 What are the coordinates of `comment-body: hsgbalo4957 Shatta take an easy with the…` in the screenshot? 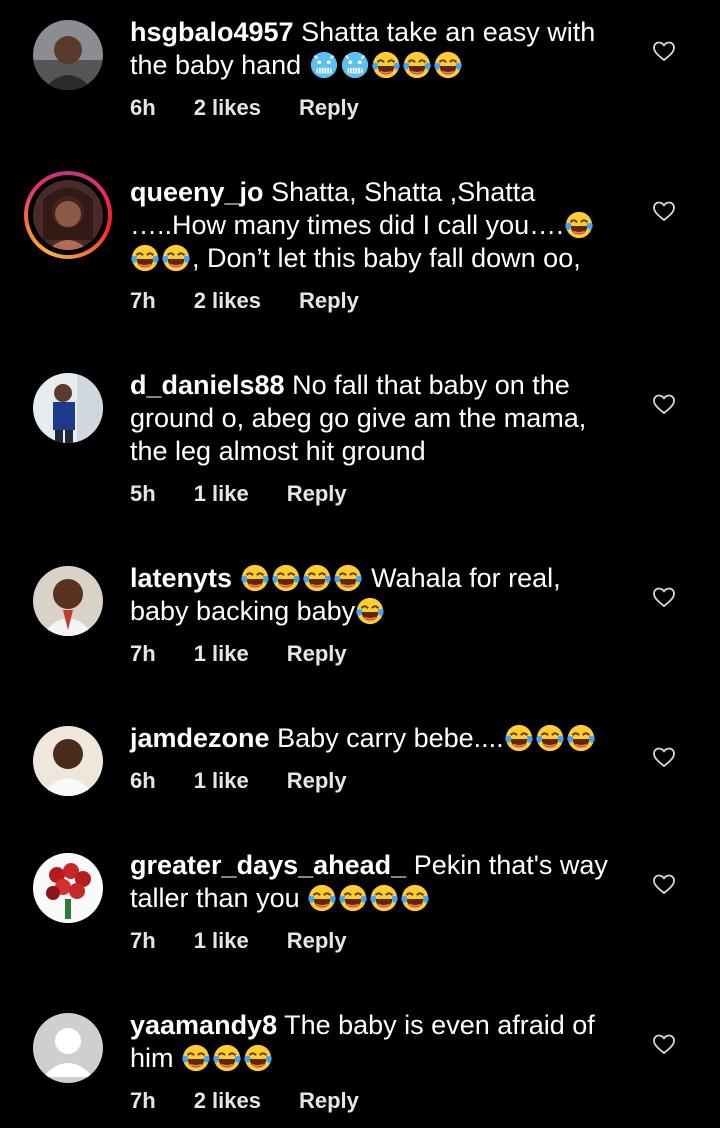 It's located at (370, 49).